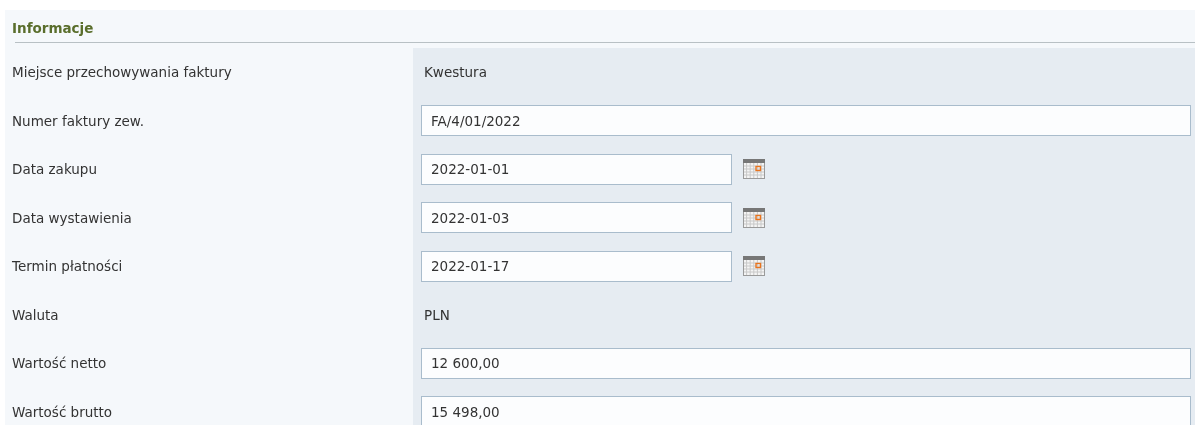 This screenshot has height=425, width=1195. I want to click on field-label: Termin płatności, so click(67, 266).